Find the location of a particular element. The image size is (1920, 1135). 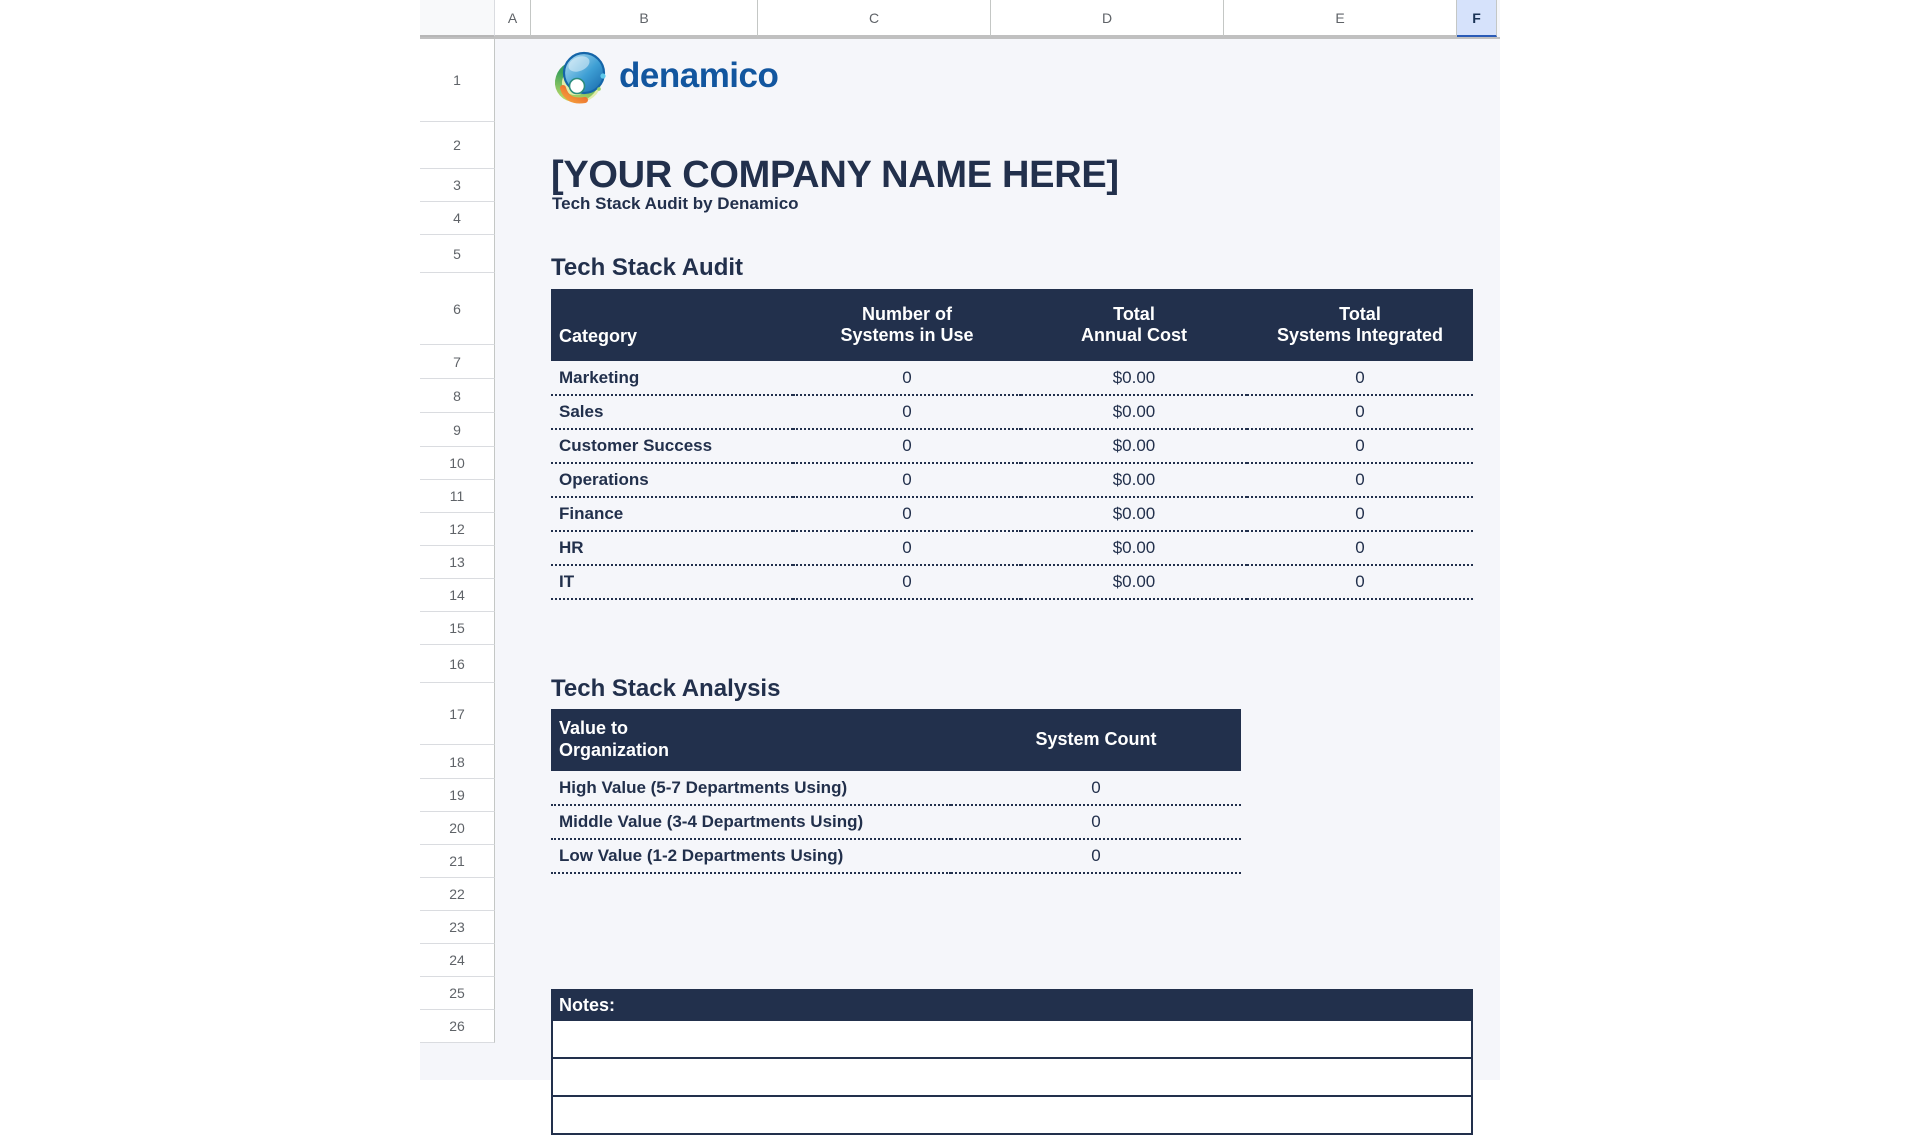

row-header-6: 6 is located at coordinates (457, 309).